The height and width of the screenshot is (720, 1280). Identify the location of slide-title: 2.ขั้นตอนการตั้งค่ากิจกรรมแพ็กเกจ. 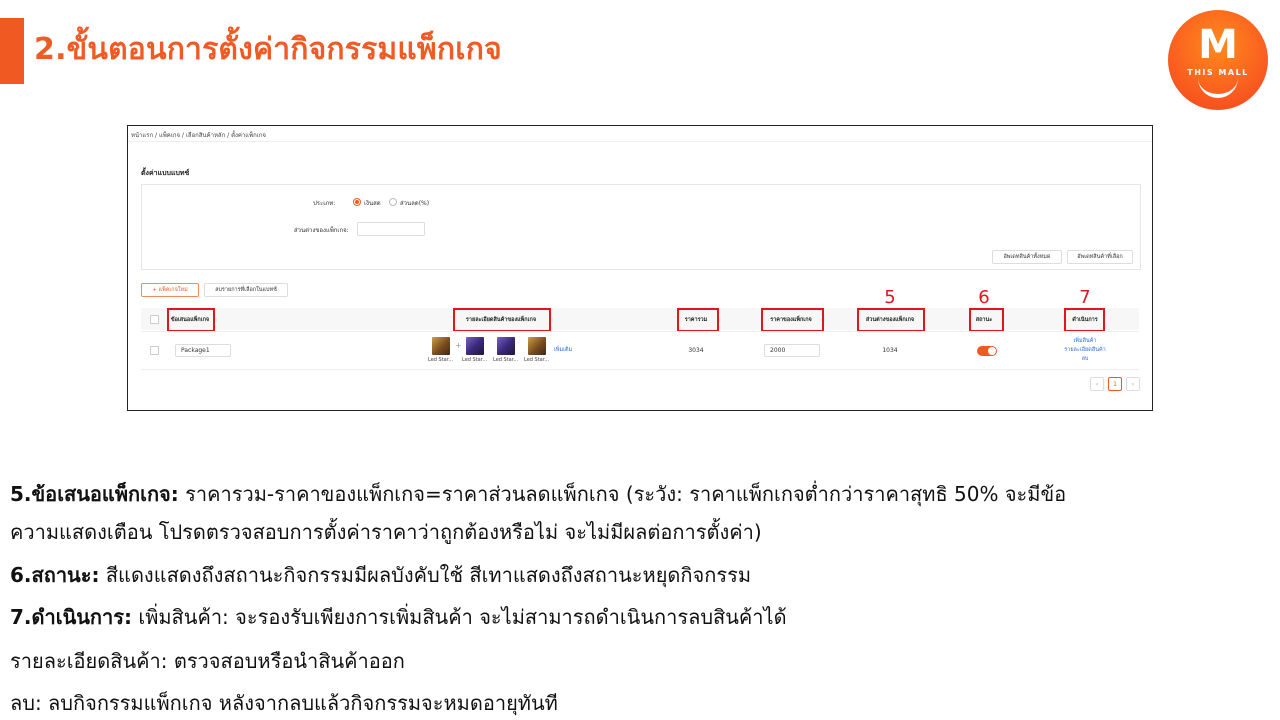
(268, 49).